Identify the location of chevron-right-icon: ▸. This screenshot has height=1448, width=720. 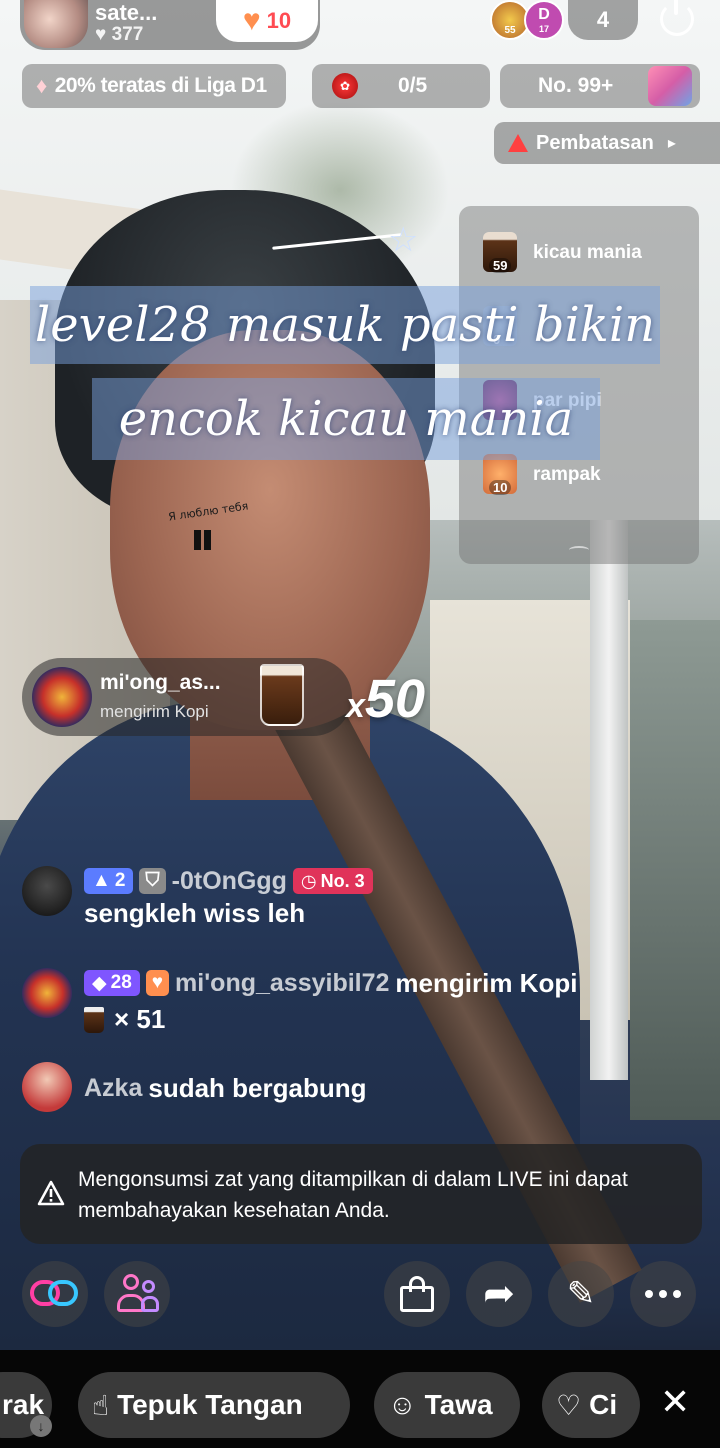
(671, 143).